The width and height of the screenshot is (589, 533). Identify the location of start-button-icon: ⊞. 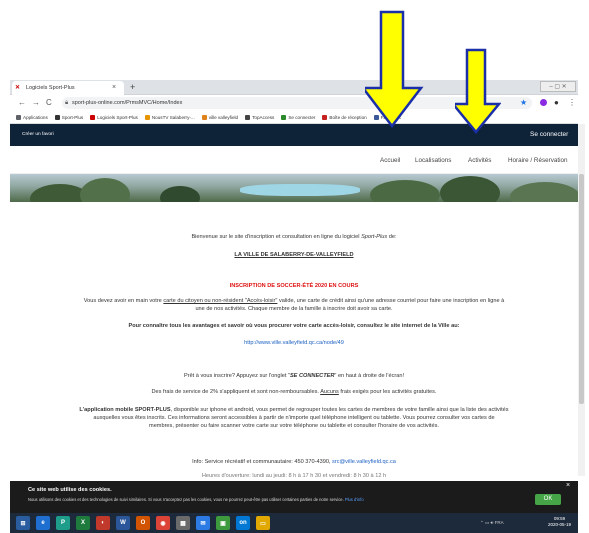
(23, 523).